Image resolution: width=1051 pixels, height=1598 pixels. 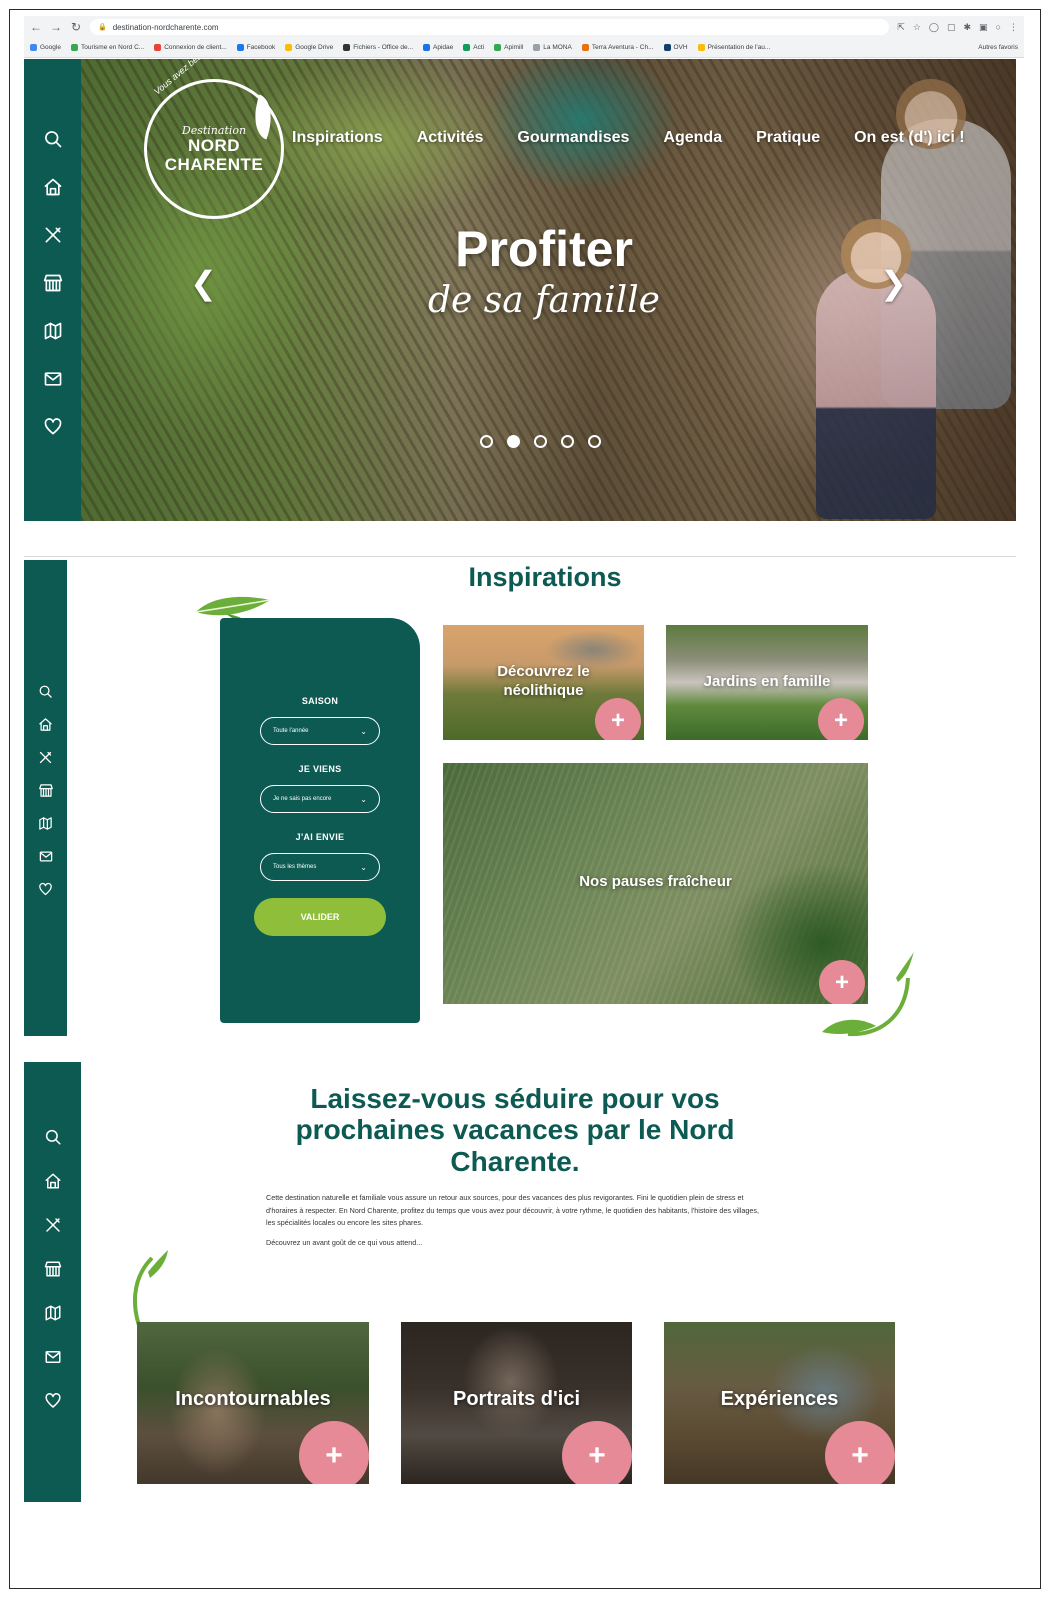 I want to click on nav-agenda: Agenda, so click(x=692, y=138).